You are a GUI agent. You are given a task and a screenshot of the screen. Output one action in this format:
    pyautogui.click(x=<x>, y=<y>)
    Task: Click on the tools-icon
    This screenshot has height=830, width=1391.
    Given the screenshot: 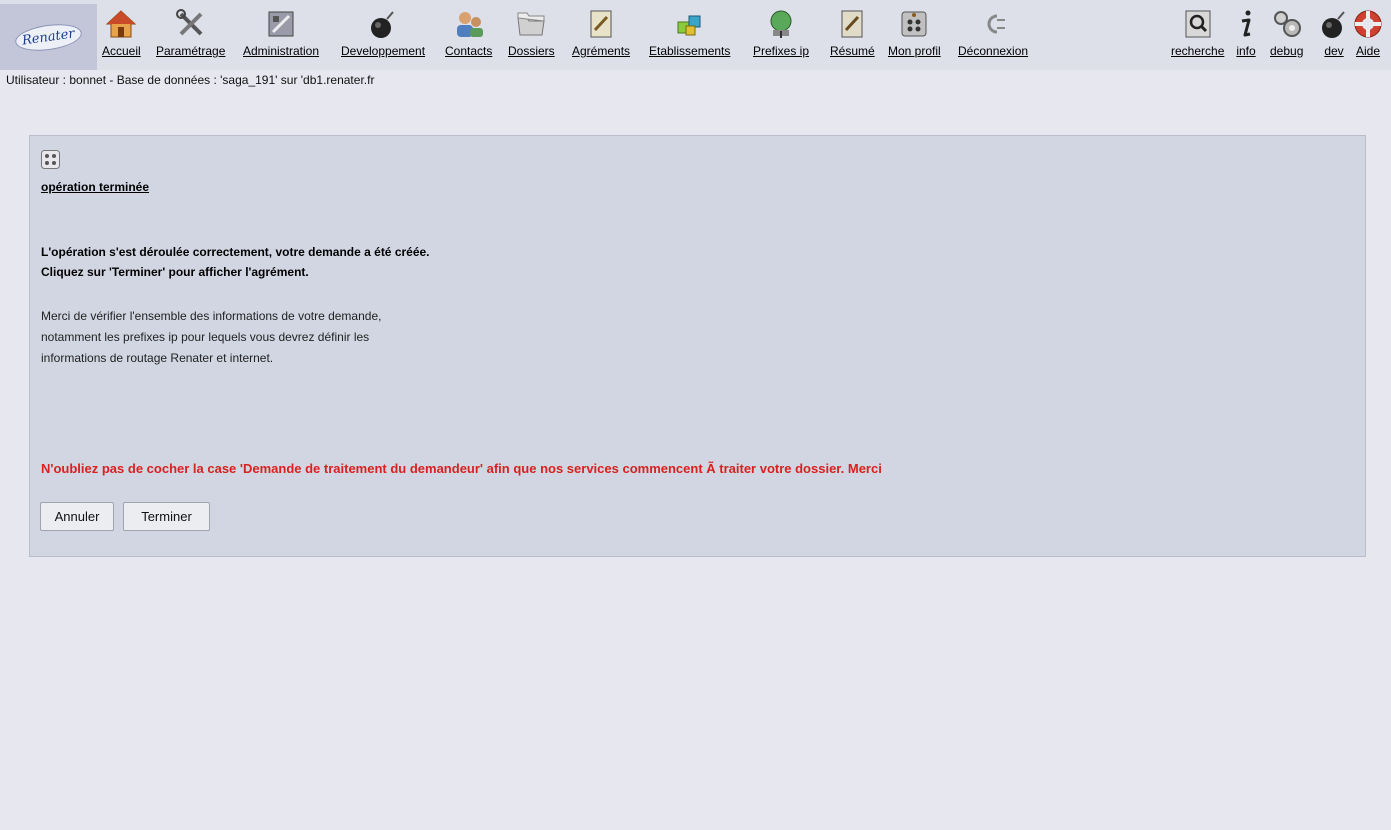 What is the action you would take?
    pyautogui.click(x=189, y=22)
    